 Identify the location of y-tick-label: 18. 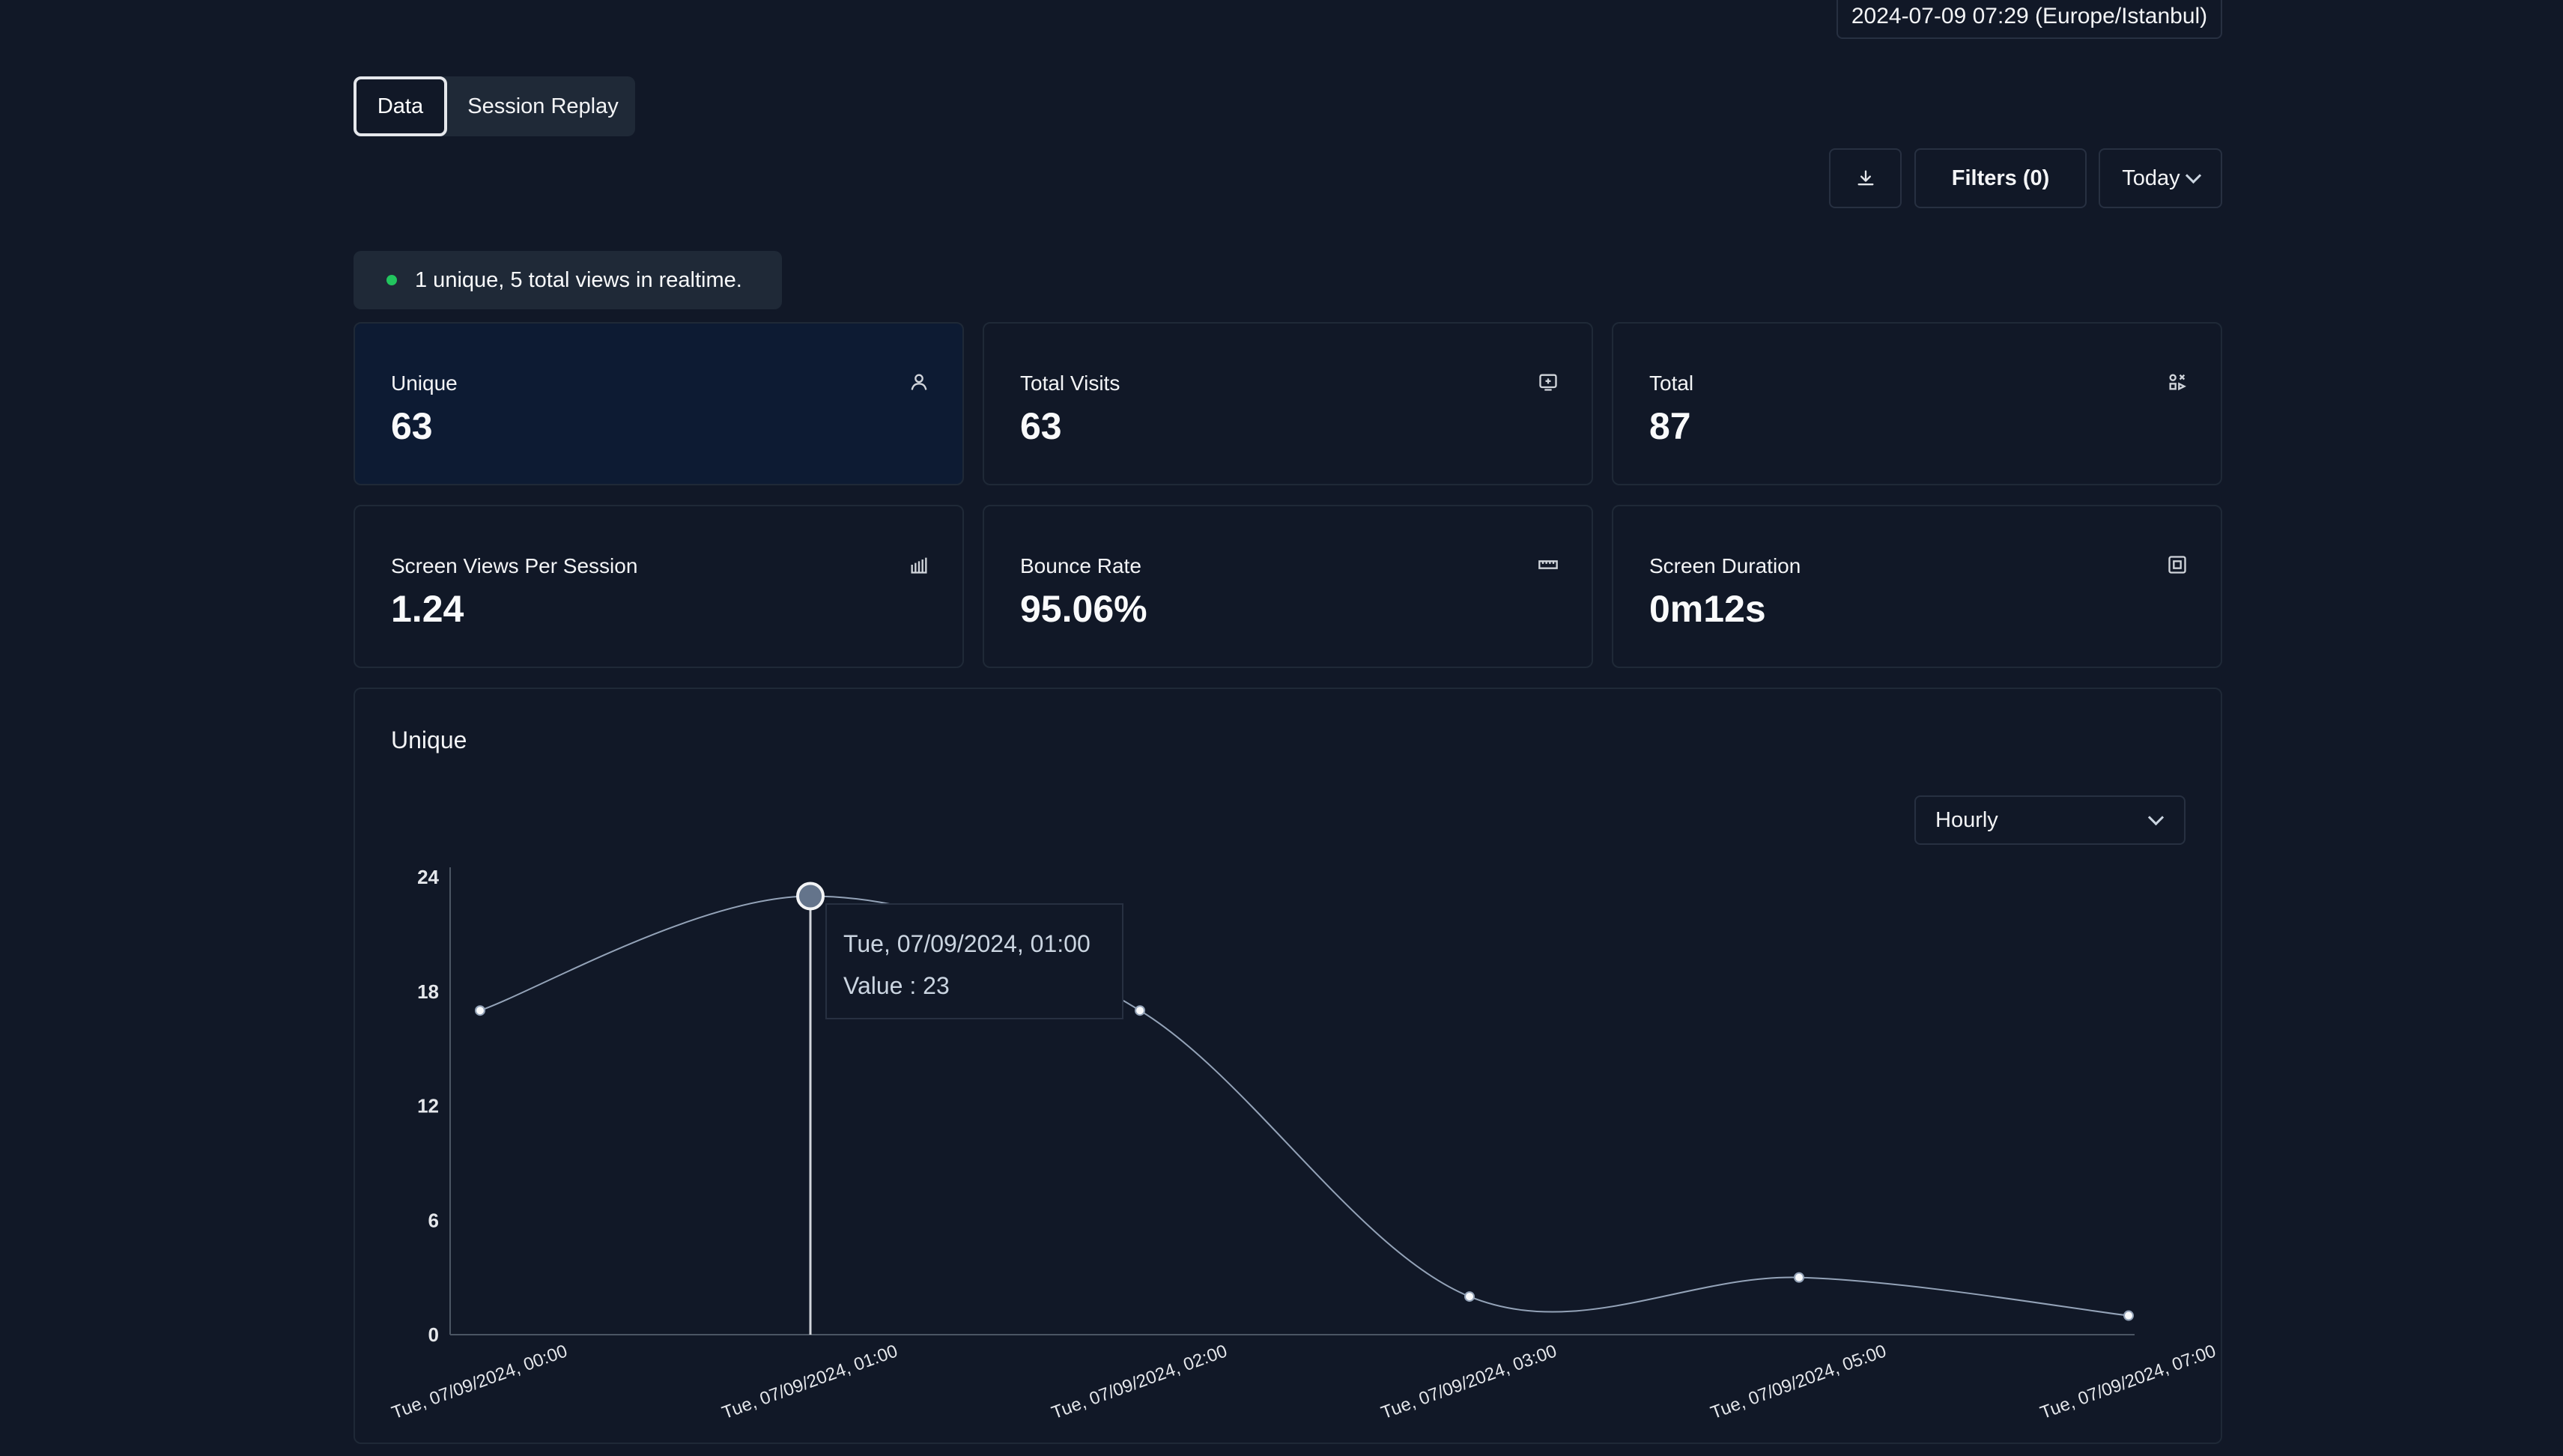
(428, 991).